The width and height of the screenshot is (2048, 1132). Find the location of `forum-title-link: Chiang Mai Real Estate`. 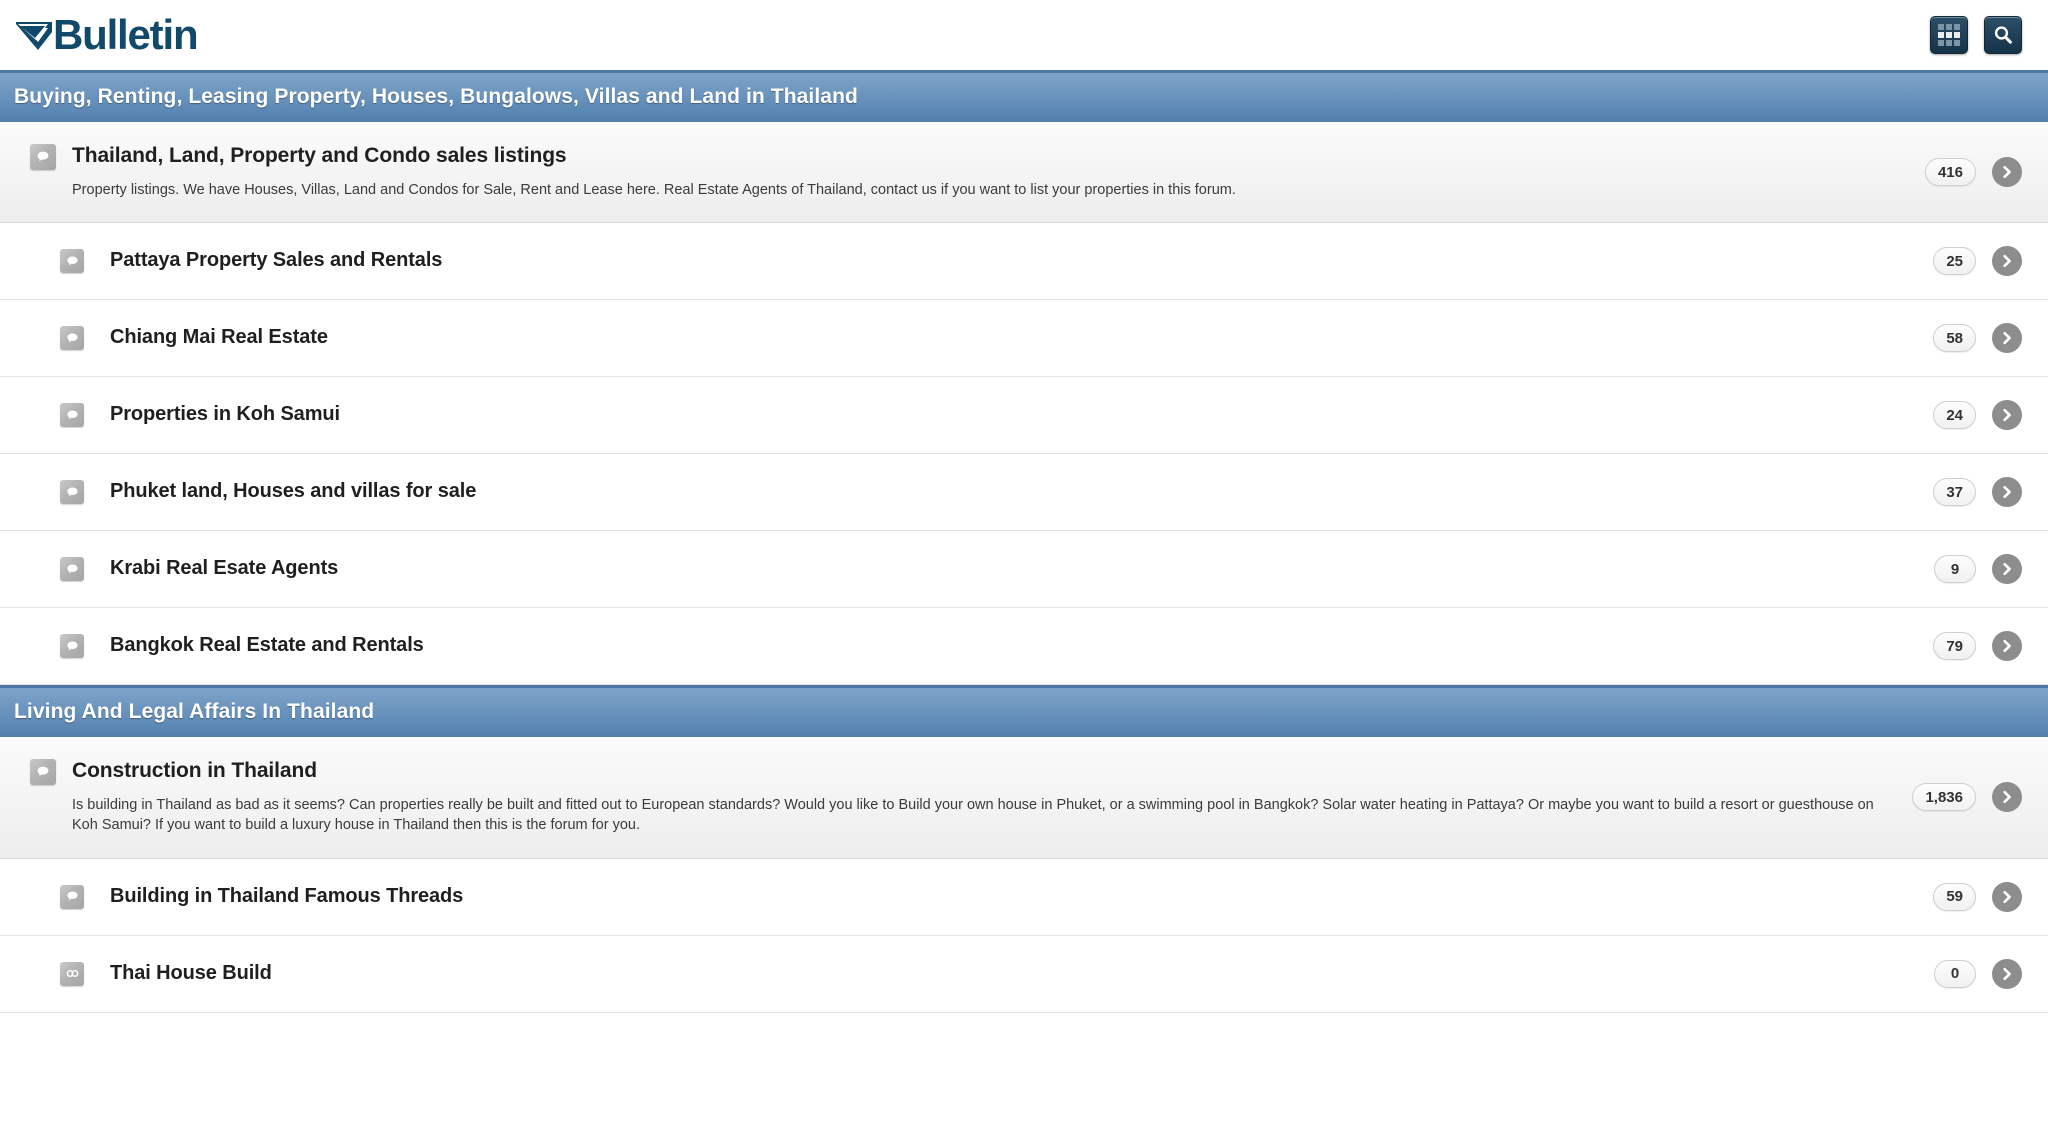

forum-title-link: Chiang Mai Real Estate is located at coordinates (1011, 337).